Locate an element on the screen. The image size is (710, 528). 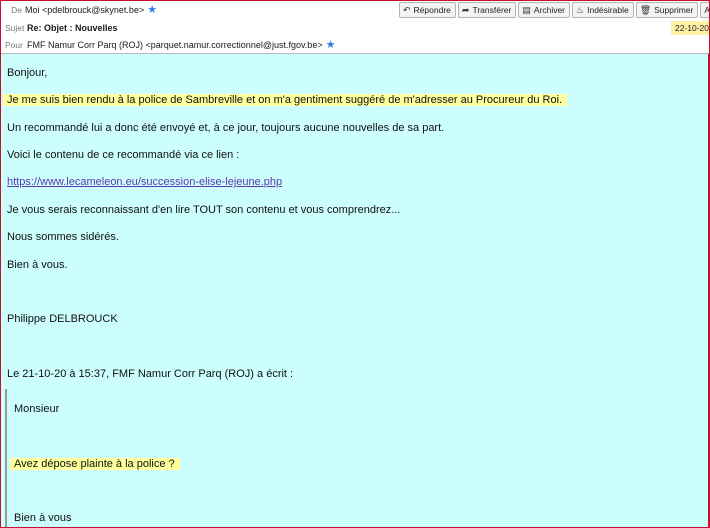
message-date: 22-10-20 is located at coordinates (689, 28).